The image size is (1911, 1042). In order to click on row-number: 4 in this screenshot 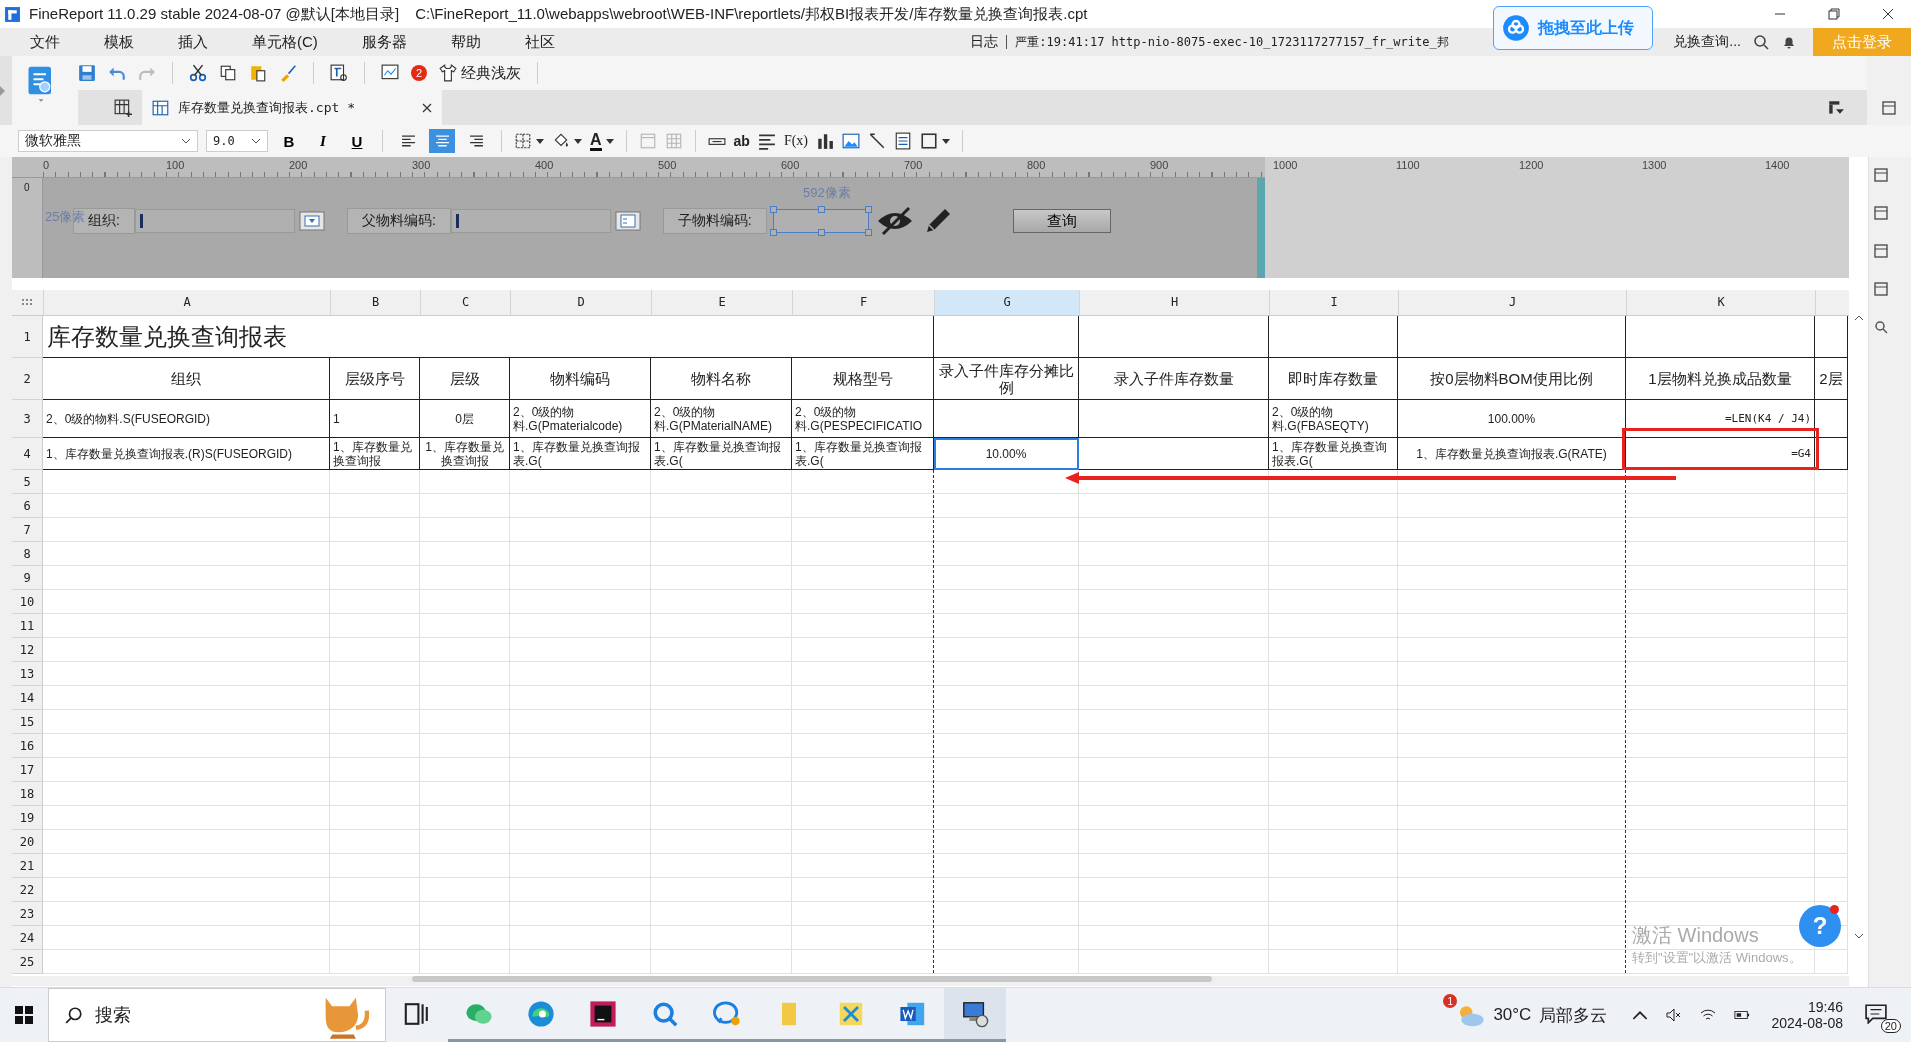, I will do `click(27, 454)`.